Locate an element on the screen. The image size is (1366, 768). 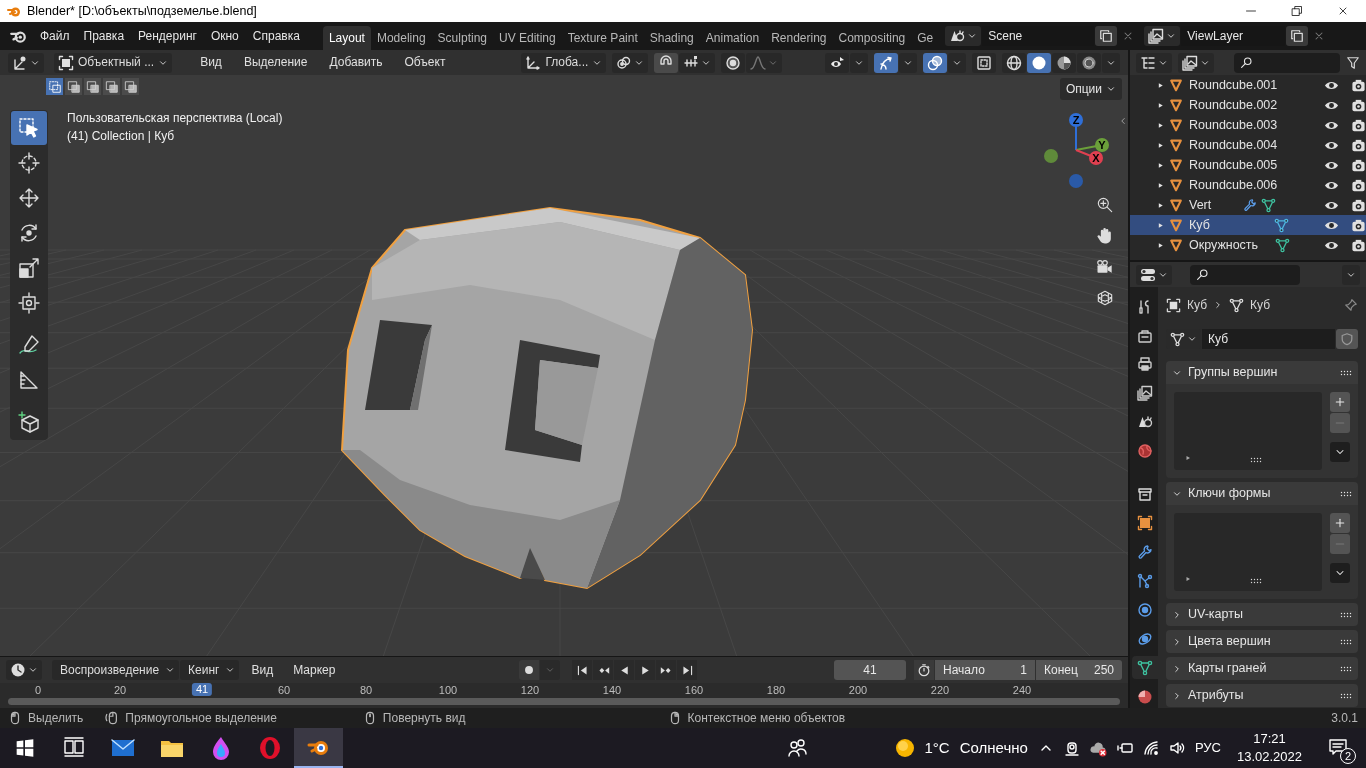
frame-number: 180 is located at coordinates (776, 691).